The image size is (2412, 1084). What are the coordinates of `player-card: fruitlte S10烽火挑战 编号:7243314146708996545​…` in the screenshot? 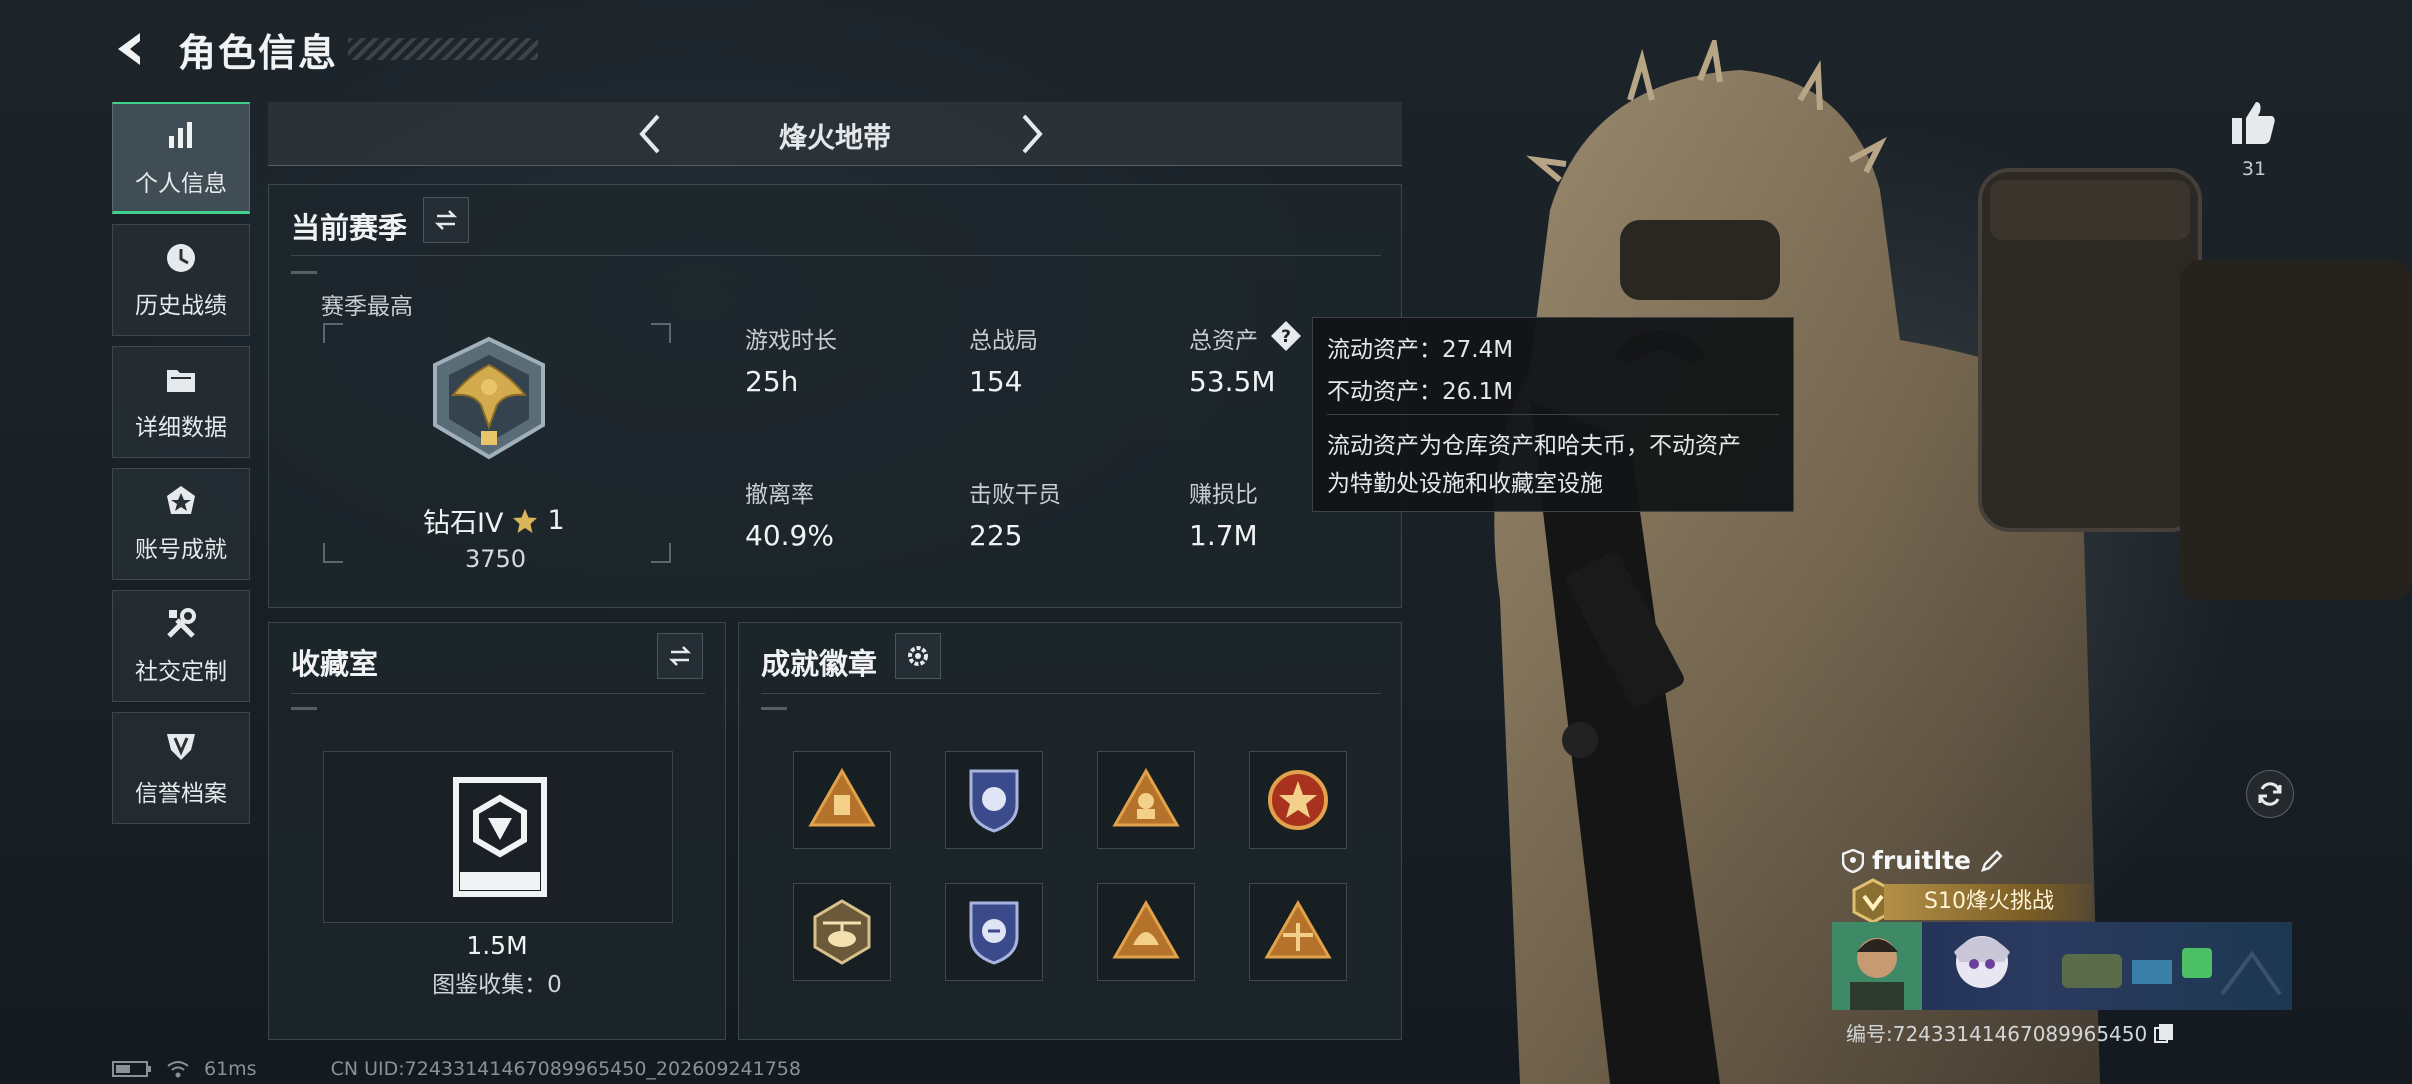 It's located at (2062, 944).